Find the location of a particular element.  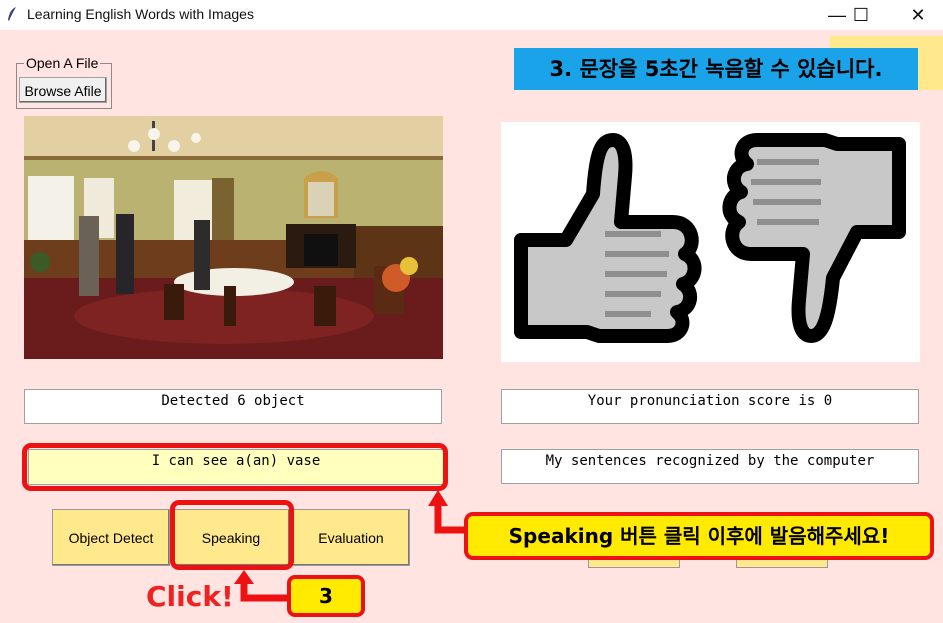

open-file-label: Open A File is located at coordinates (62, 63).